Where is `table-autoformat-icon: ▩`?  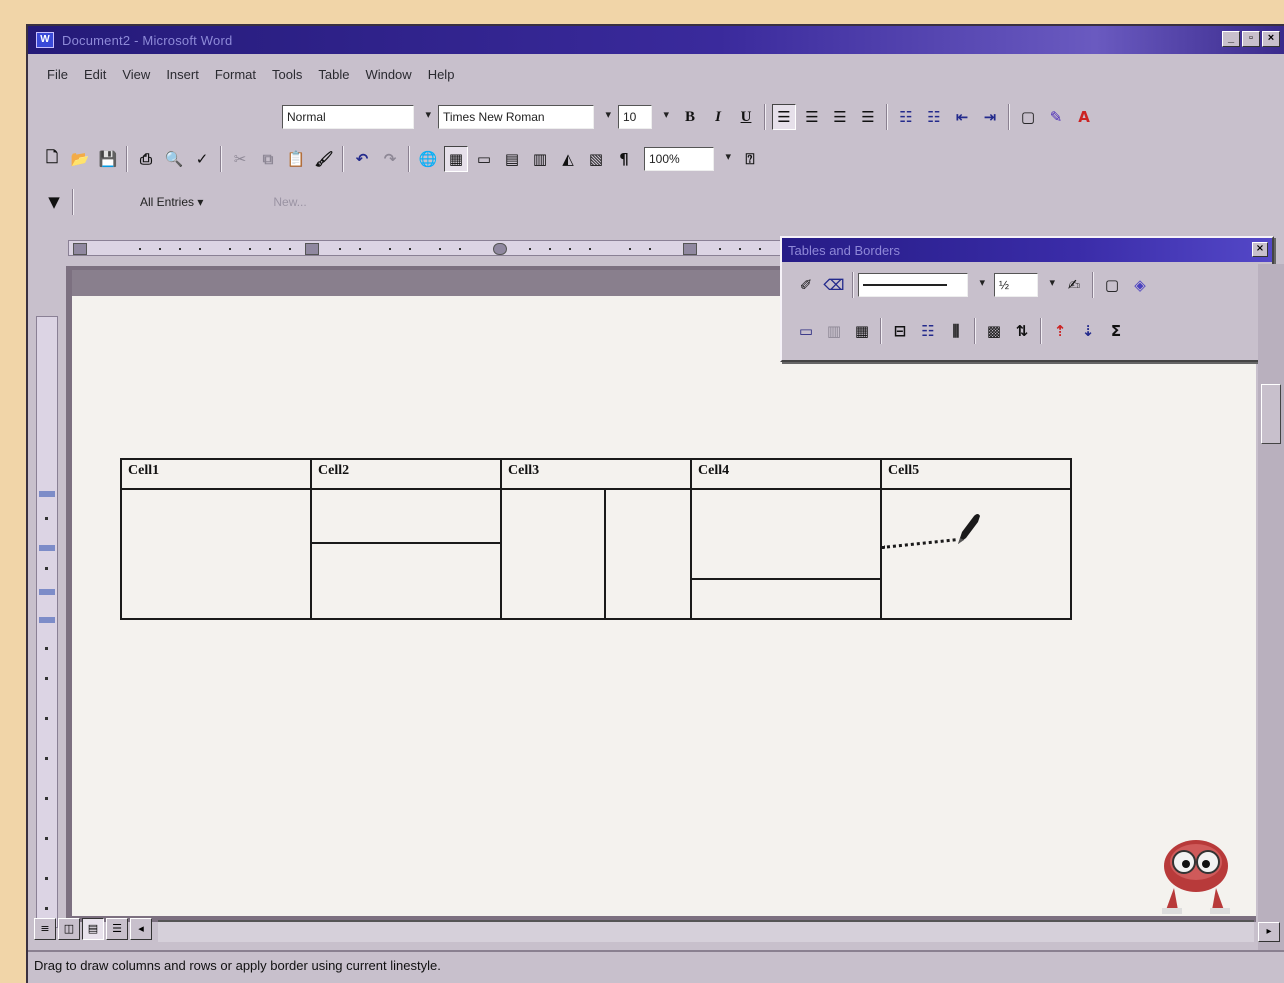 table-autoformat-icon: ▩ is located at coordinates (994, 331).